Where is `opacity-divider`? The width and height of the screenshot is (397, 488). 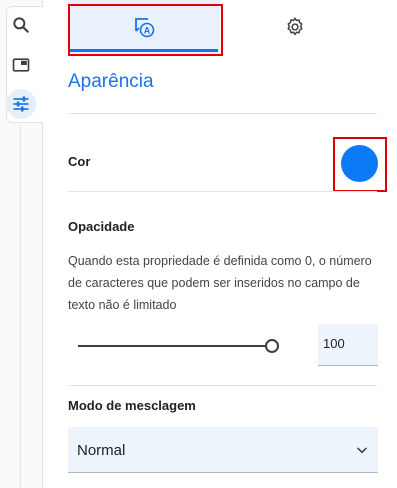
opacity-divider is located at coordinates (222, 385).